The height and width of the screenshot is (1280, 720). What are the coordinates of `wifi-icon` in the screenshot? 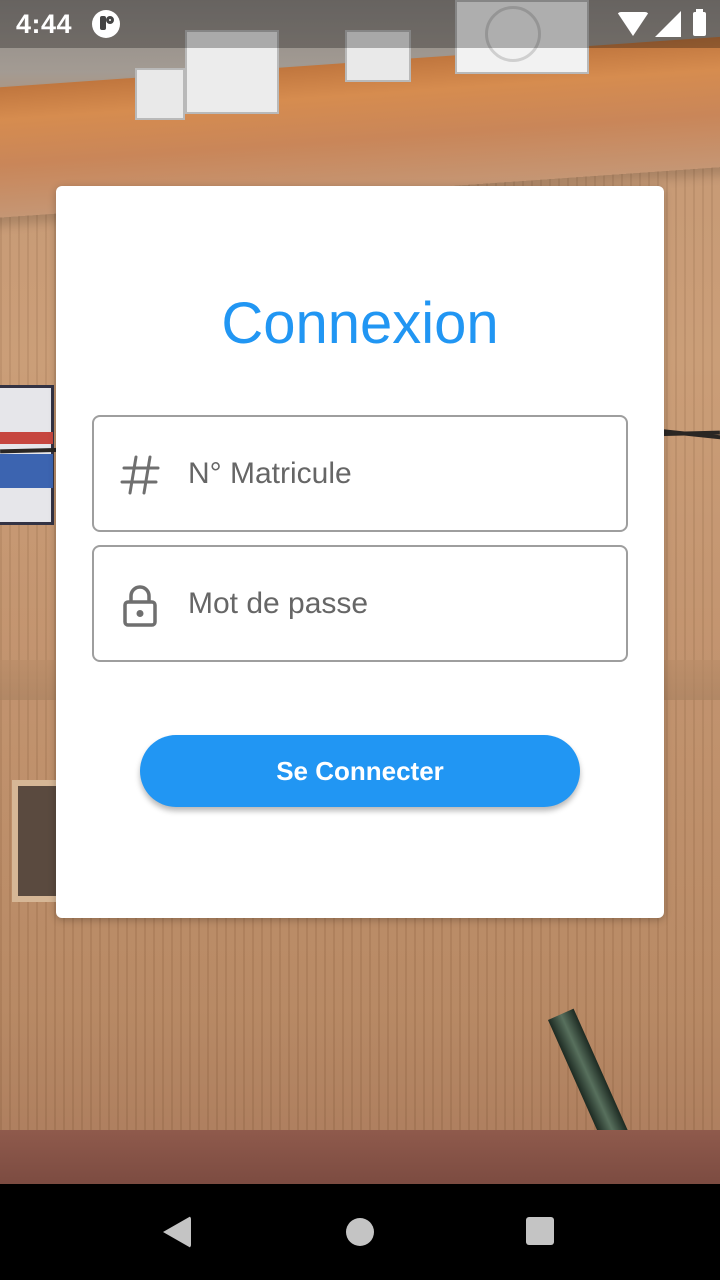 It's located at (633, 24).